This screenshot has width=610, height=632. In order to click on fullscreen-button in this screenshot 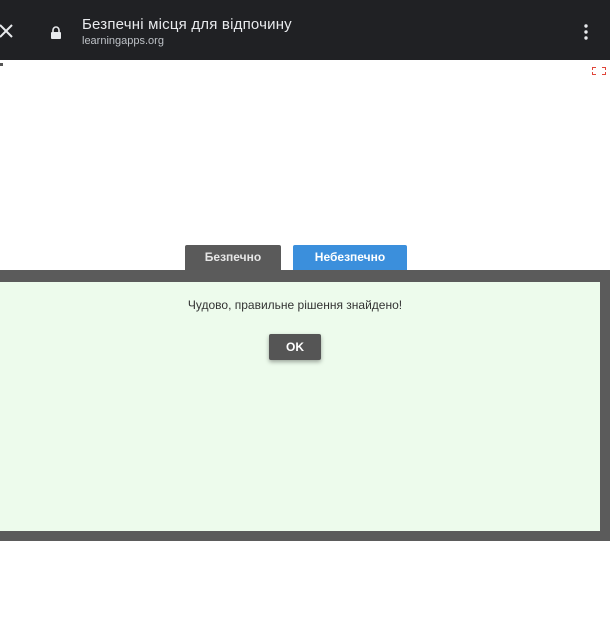, I will do `click(599, 68)`.